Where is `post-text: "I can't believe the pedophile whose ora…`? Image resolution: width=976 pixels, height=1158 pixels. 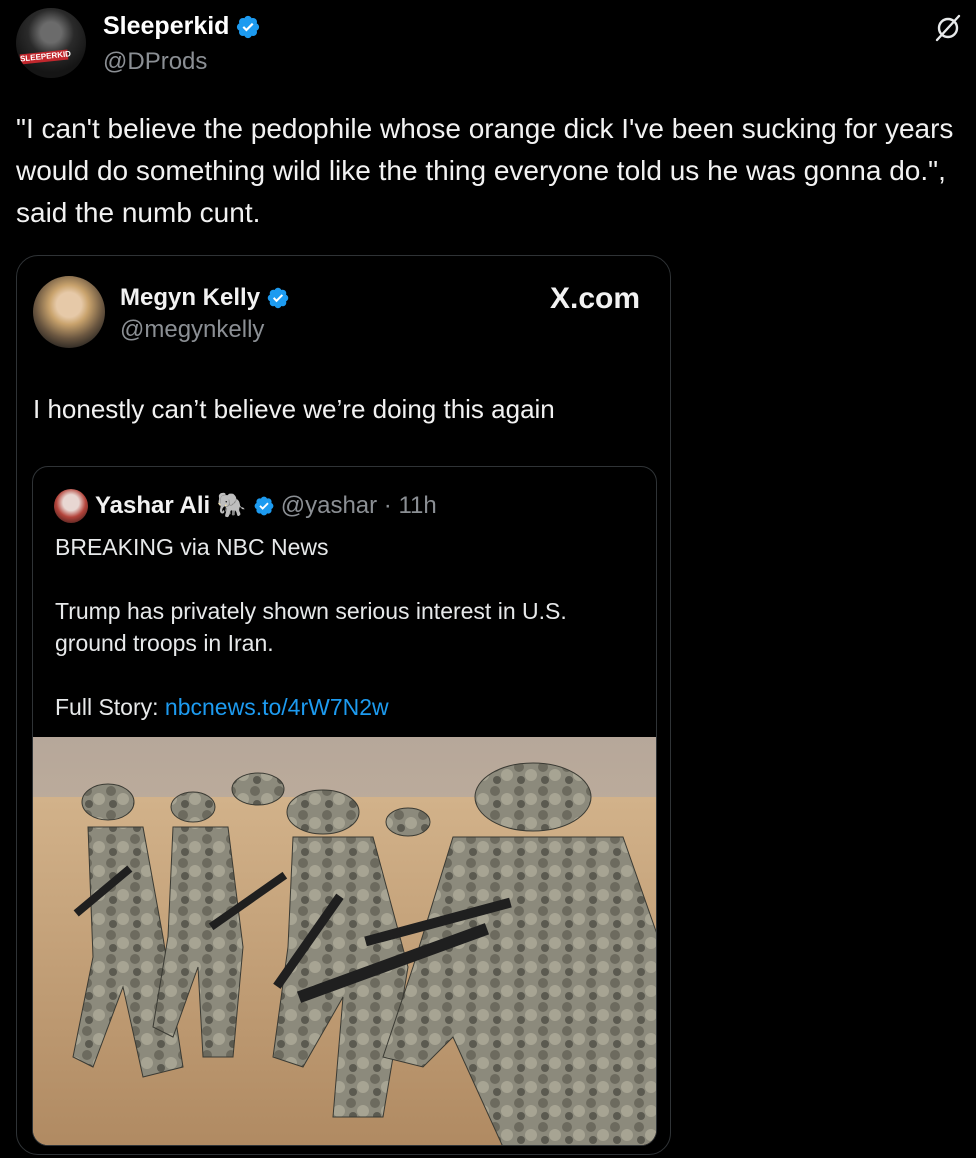
post-text: "I can't believe the pedophile whose ora… is located at coordinates (485, 170).